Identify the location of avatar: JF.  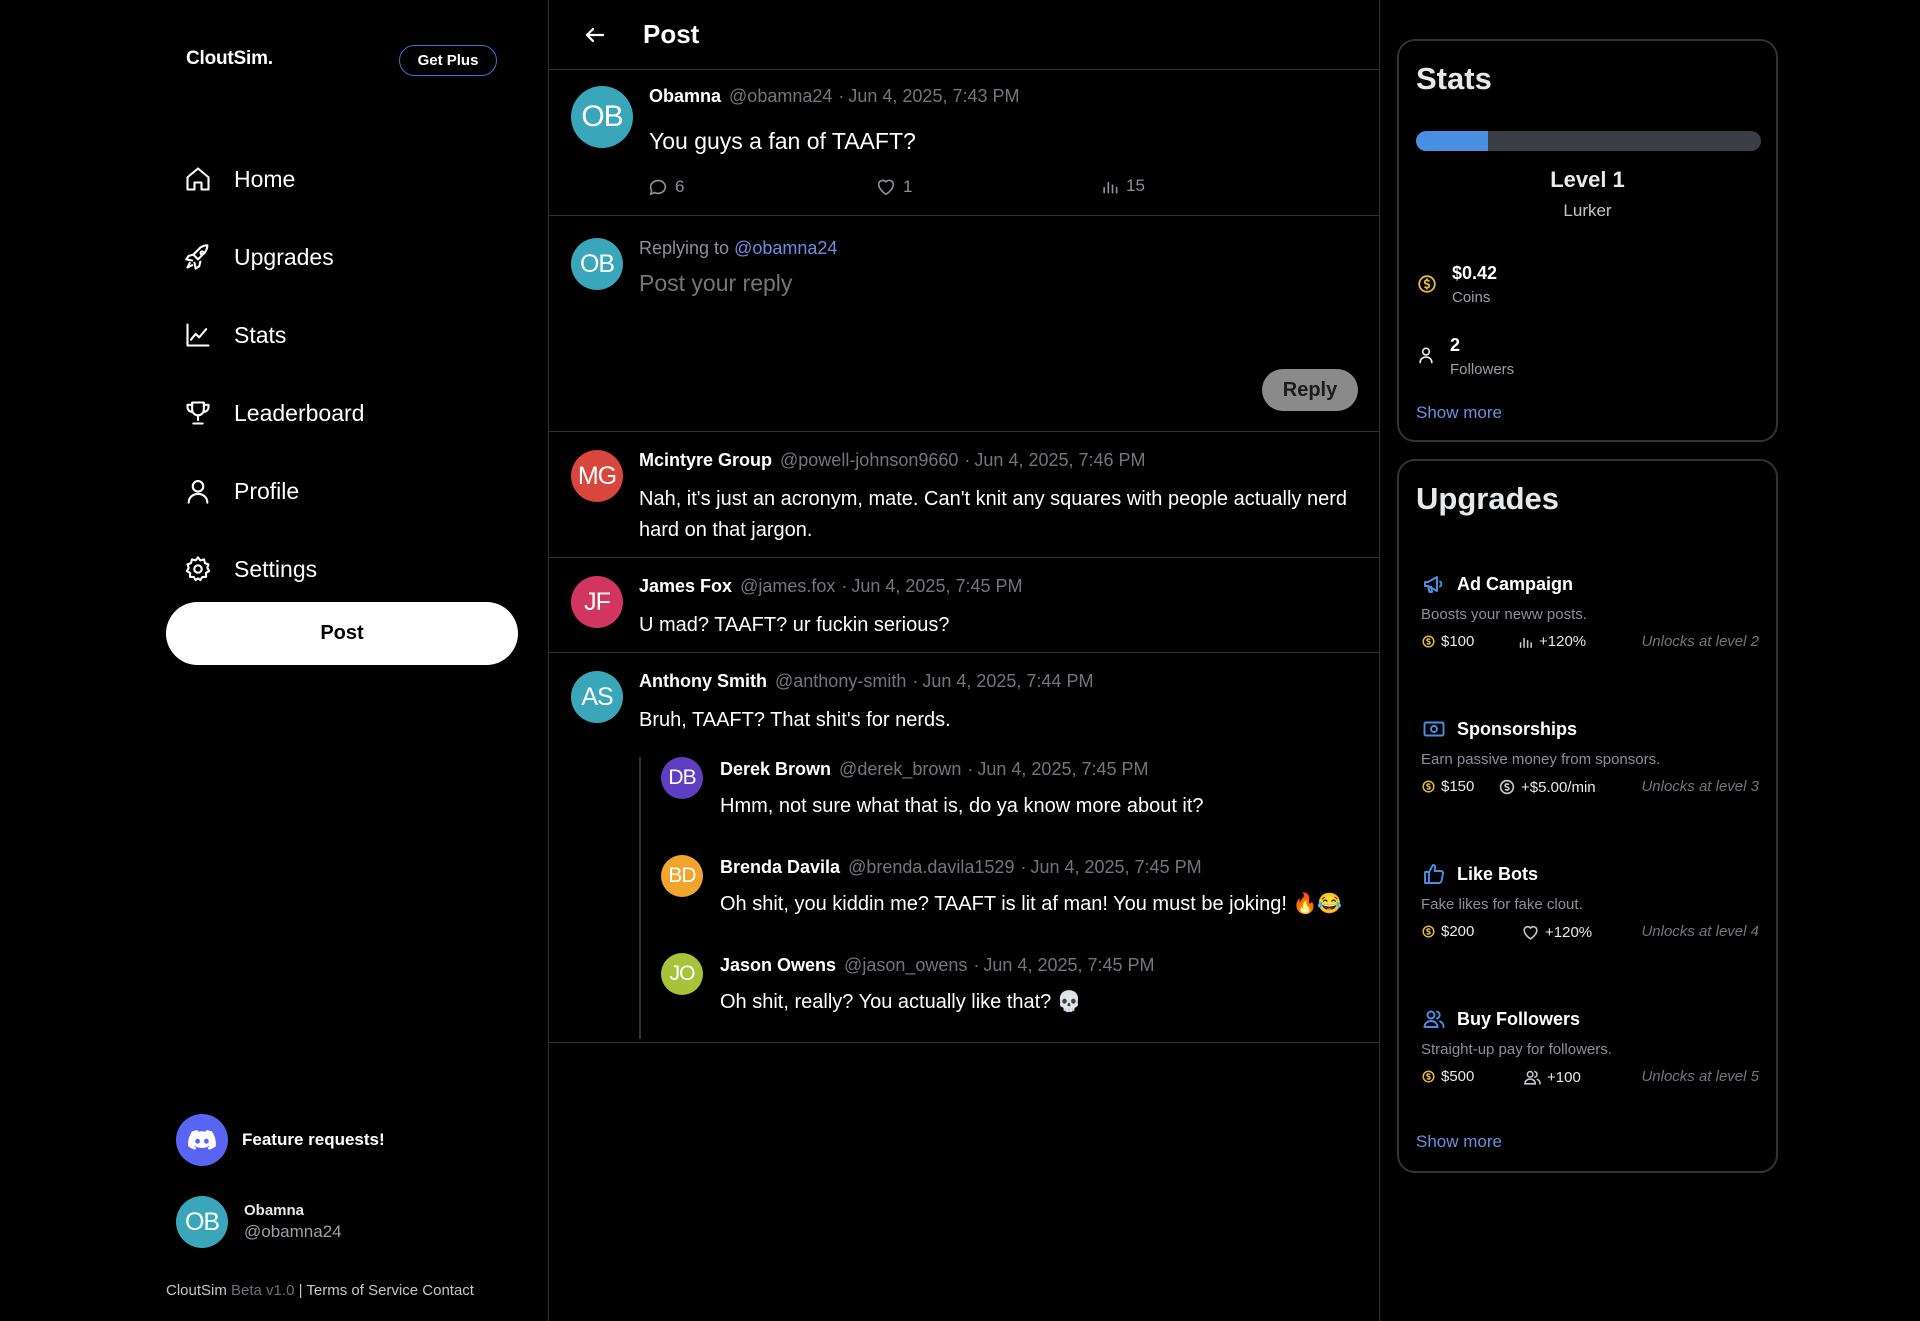
(597, 602).